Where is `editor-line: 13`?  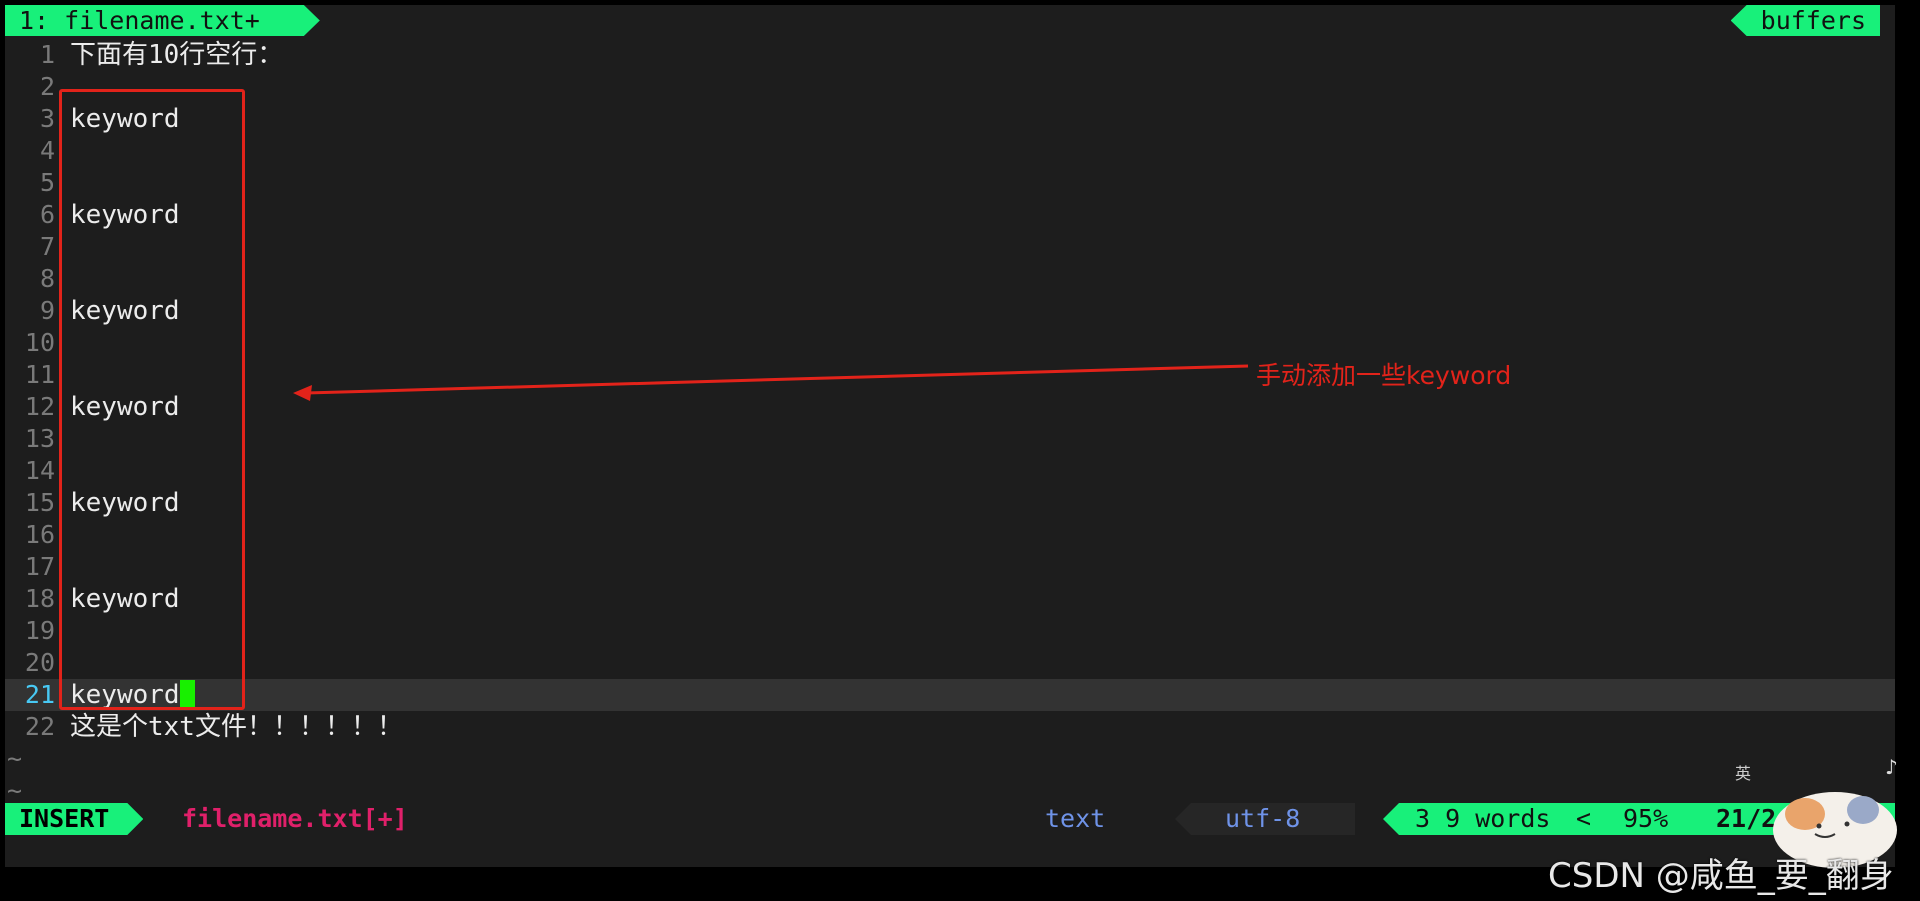 editor-line: 13 is located at coordinates (950, 439).